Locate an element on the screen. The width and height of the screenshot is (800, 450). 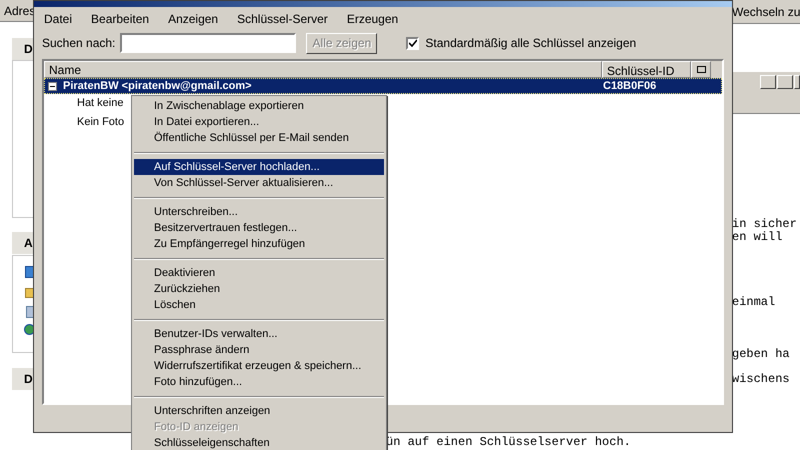
column-header: Schlüssel-ID is located at coordinates (646, 69).